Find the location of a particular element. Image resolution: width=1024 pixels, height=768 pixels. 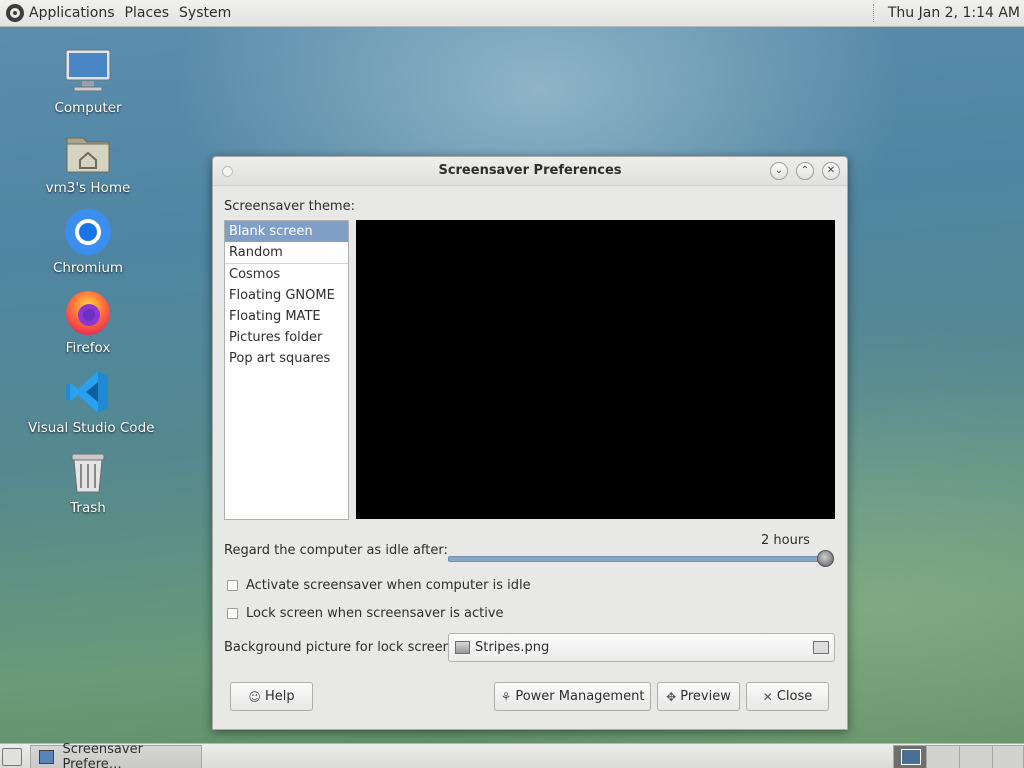

maximize-button: ⌃ is located at coordinates (805, 171).